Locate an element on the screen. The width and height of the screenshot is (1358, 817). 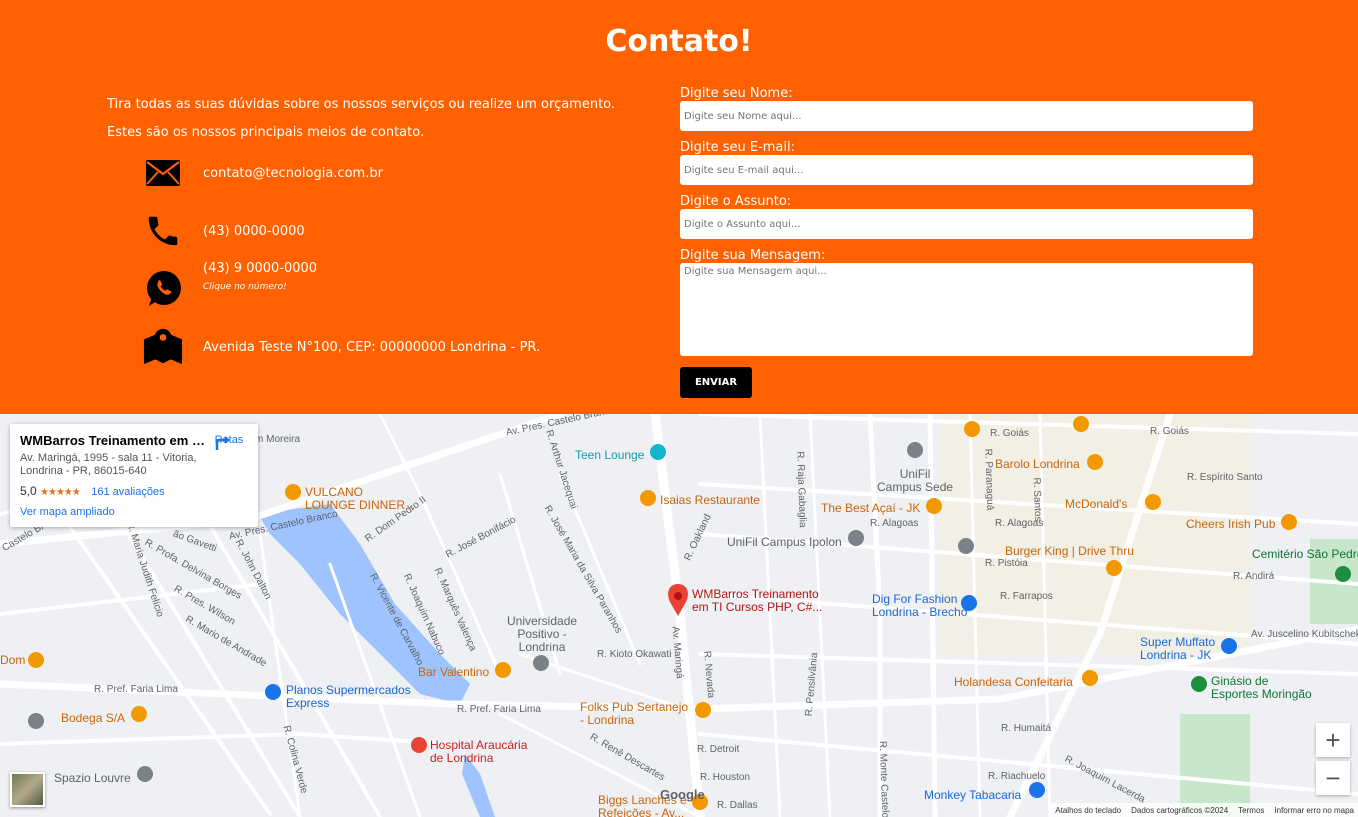
keyboard-shortcuts-link: Atalhos do teclado is located at coordinates (1088, 810).